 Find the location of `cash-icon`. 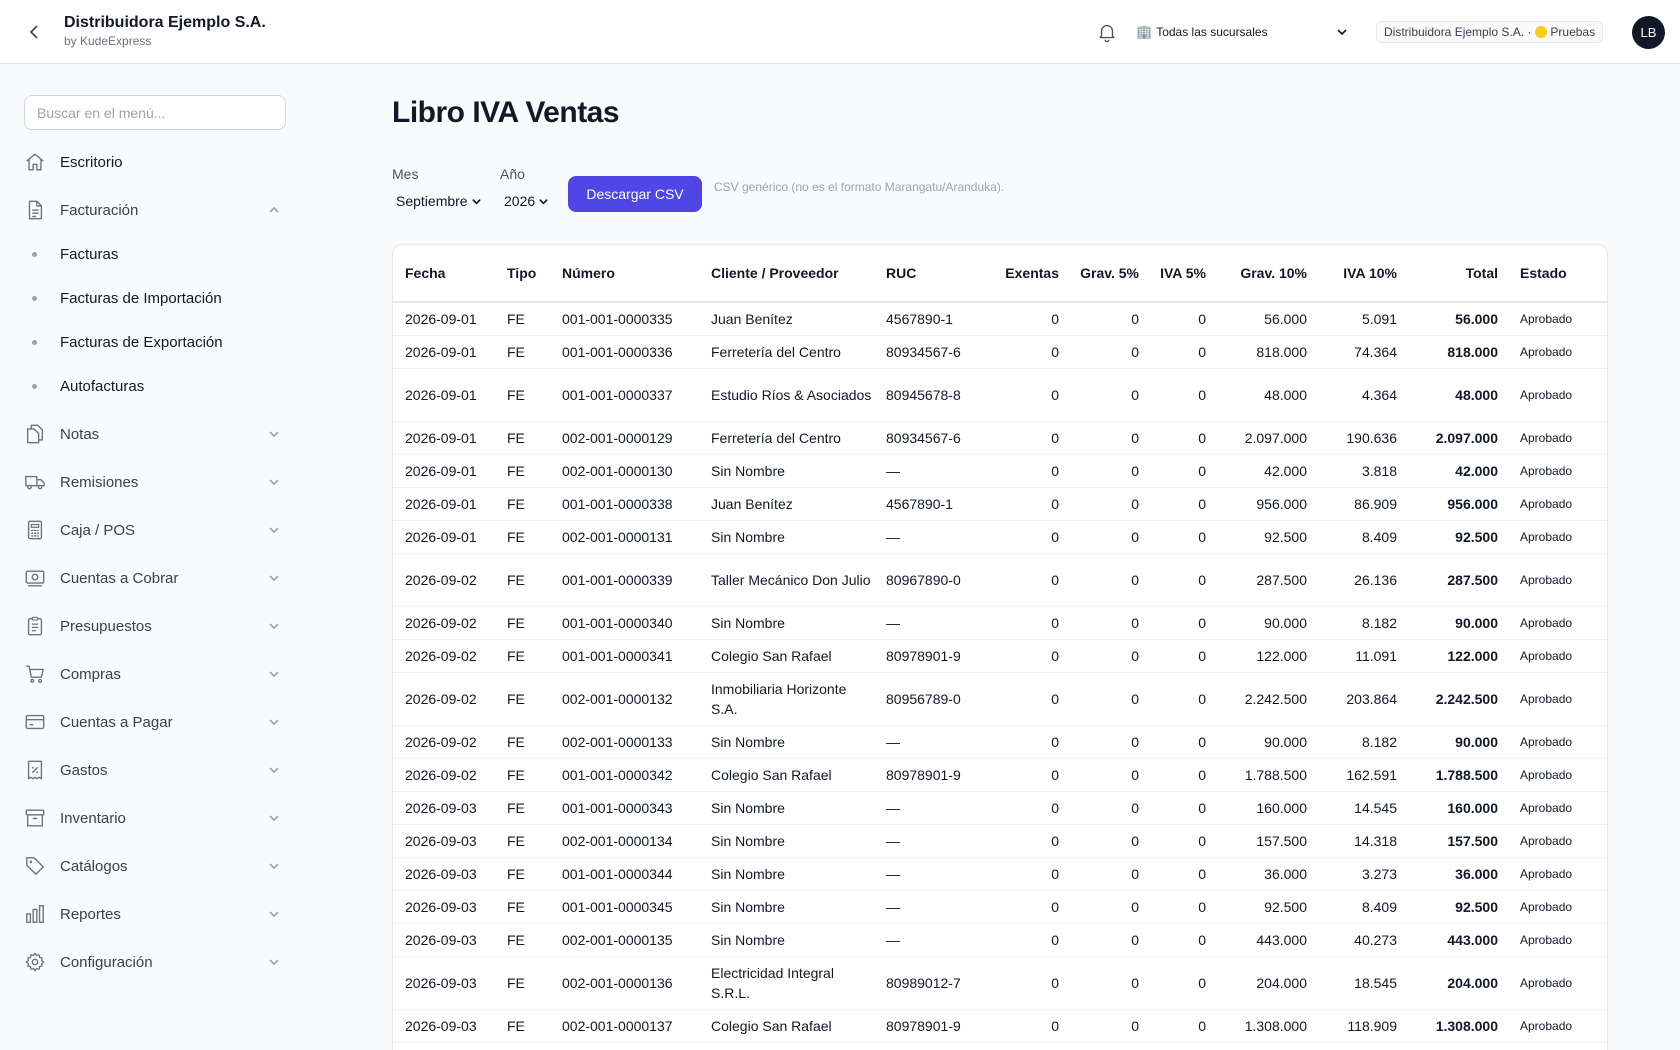

cash-icon is located at coordinates (35, 578).